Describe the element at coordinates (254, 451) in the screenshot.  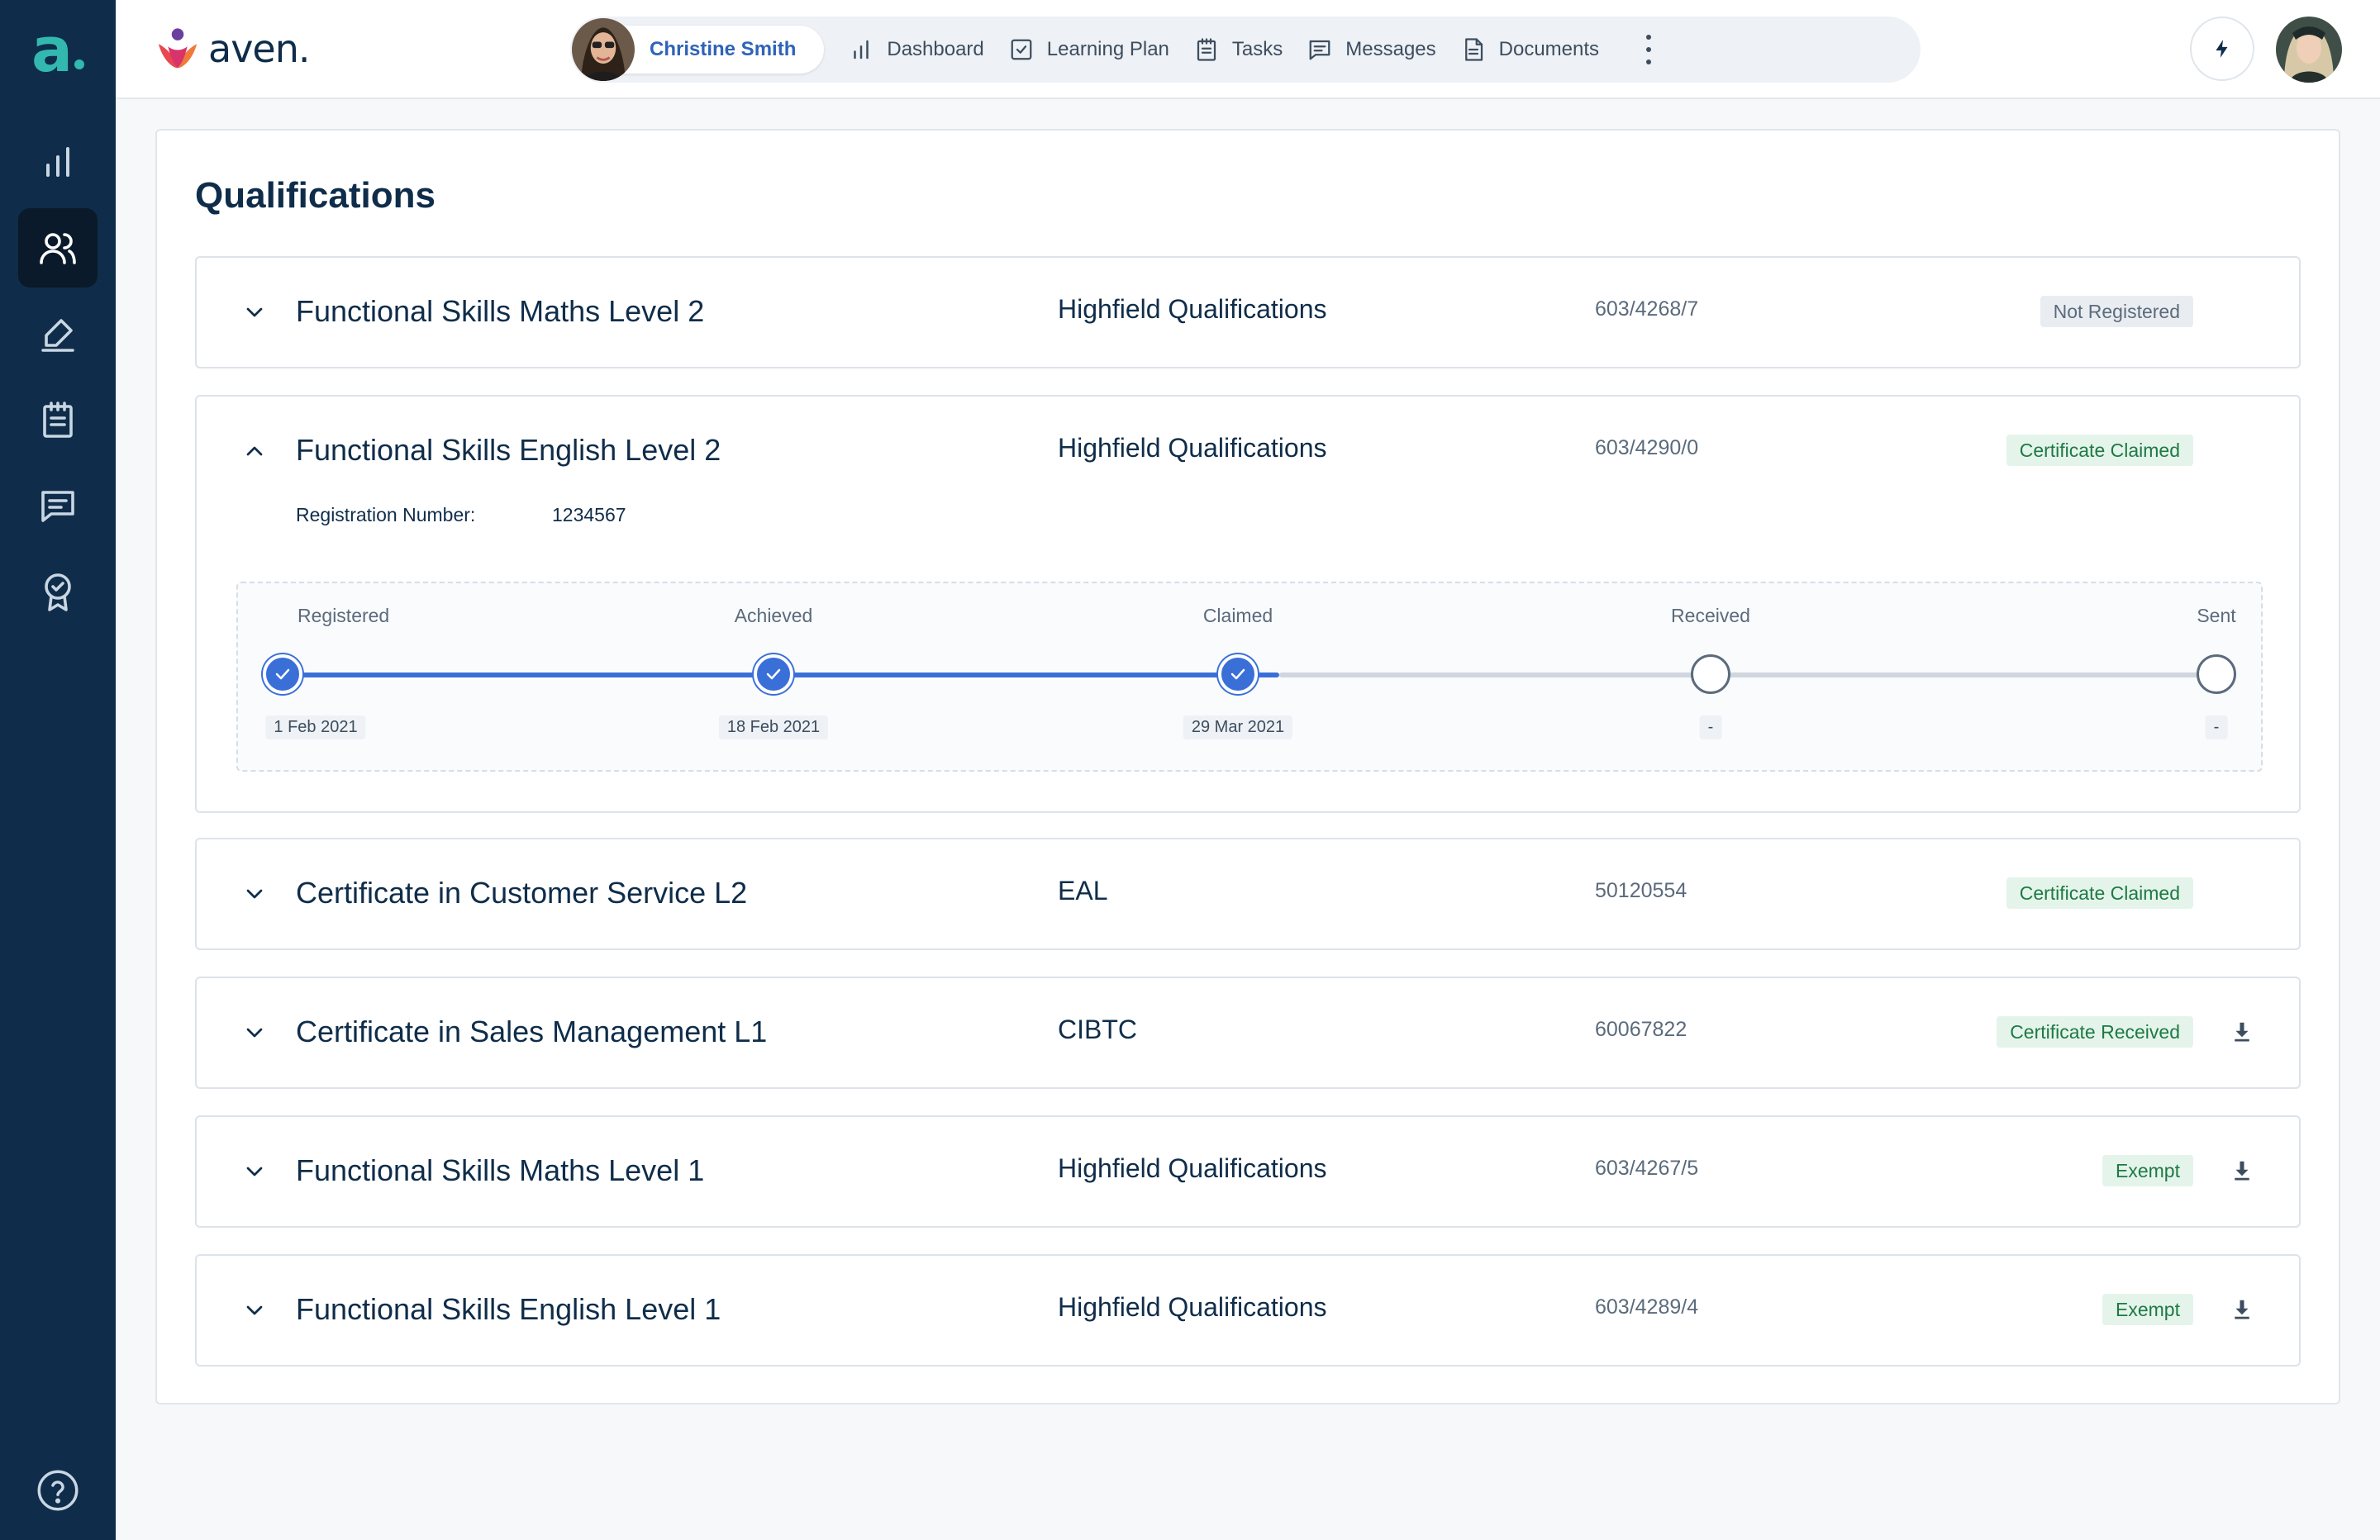
I see `chevron-up-icon` at that location.